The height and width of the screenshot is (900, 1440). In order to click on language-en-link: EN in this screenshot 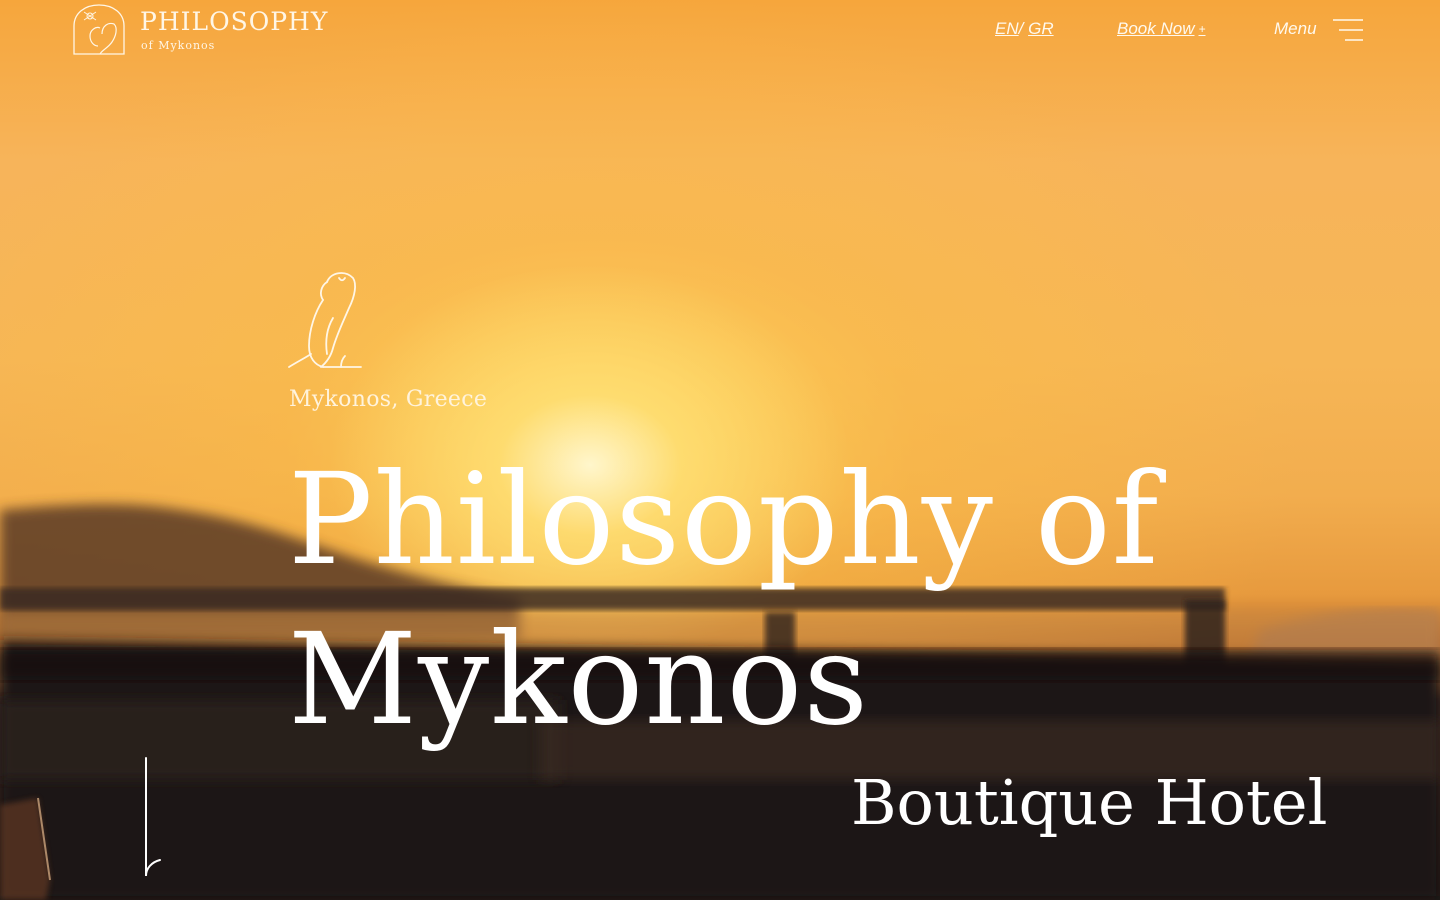, I will do `click(1007, 28)`.